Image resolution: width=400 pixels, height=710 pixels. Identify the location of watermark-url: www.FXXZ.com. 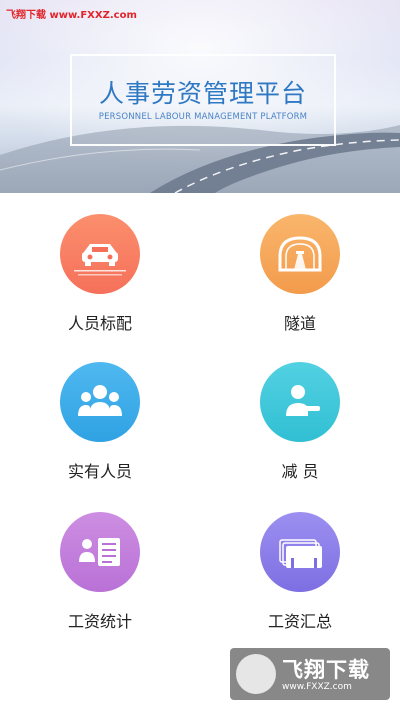
(317, 687).